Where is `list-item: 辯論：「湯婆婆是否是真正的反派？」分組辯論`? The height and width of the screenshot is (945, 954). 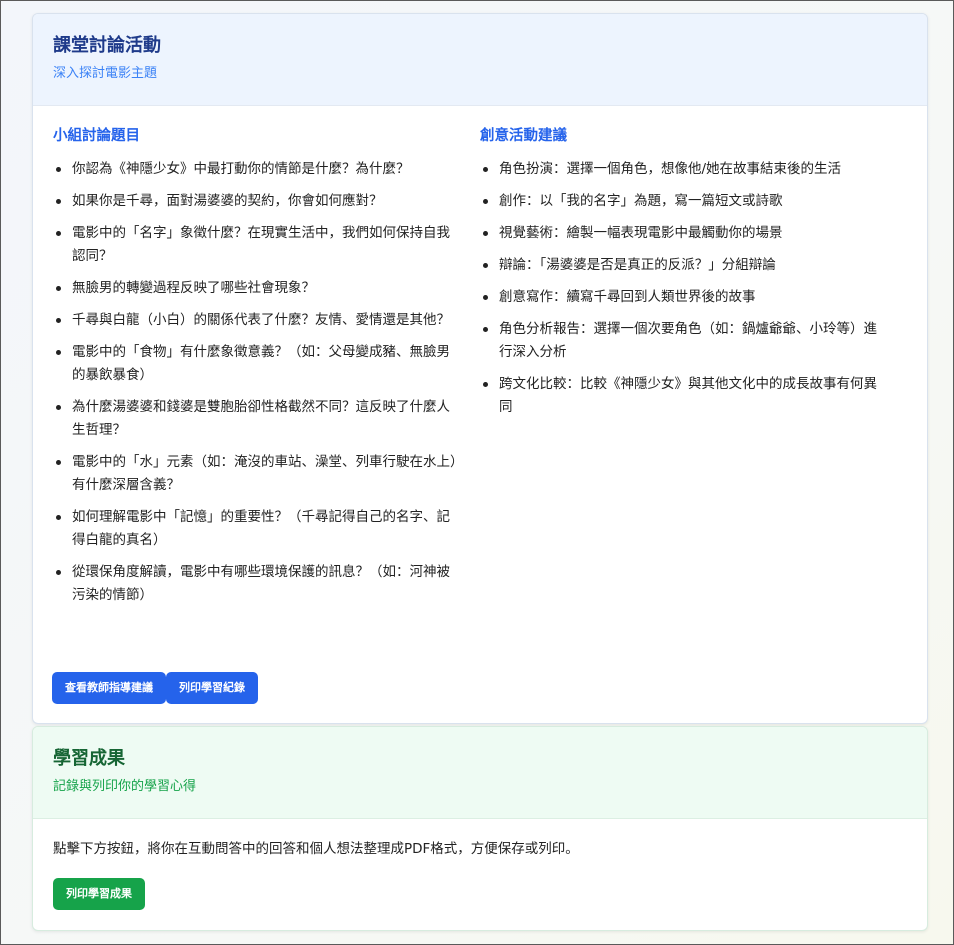
list-item: 辯論：「湯婆婆是否是真正的反派？」分組辯論 is located at coordinates (685, 265).